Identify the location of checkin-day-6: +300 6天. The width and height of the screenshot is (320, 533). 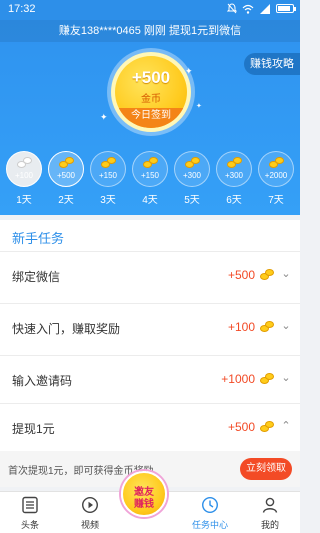
(234, 178).